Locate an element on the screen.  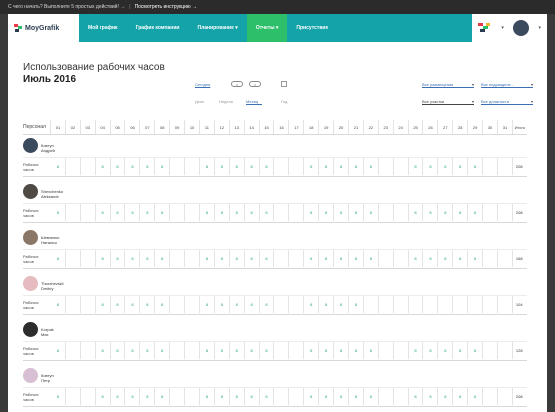
nav-item-4: Отчеты ▾ is located at coordinates (267, 28).